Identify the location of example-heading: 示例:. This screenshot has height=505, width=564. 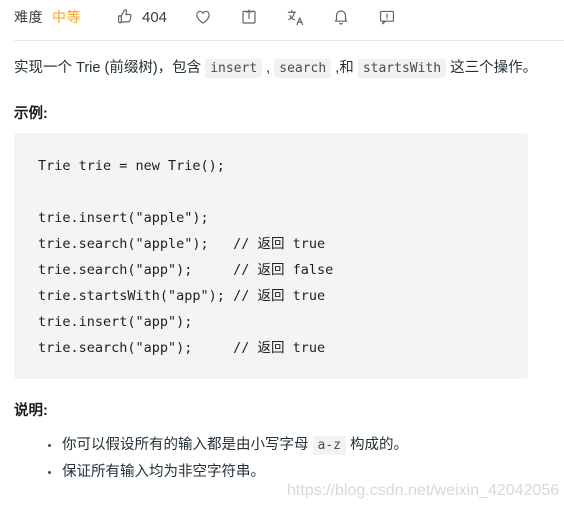
(31, 114).